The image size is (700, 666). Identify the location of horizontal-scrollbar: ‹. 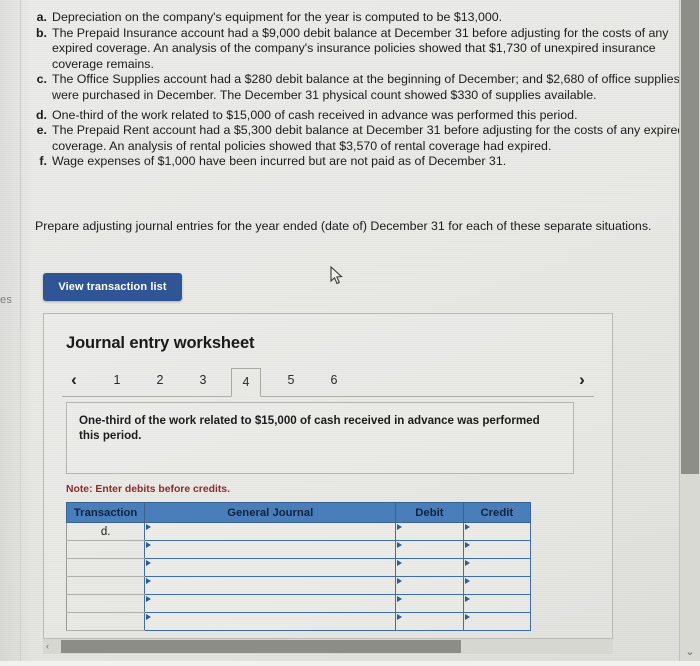
(328, 646).